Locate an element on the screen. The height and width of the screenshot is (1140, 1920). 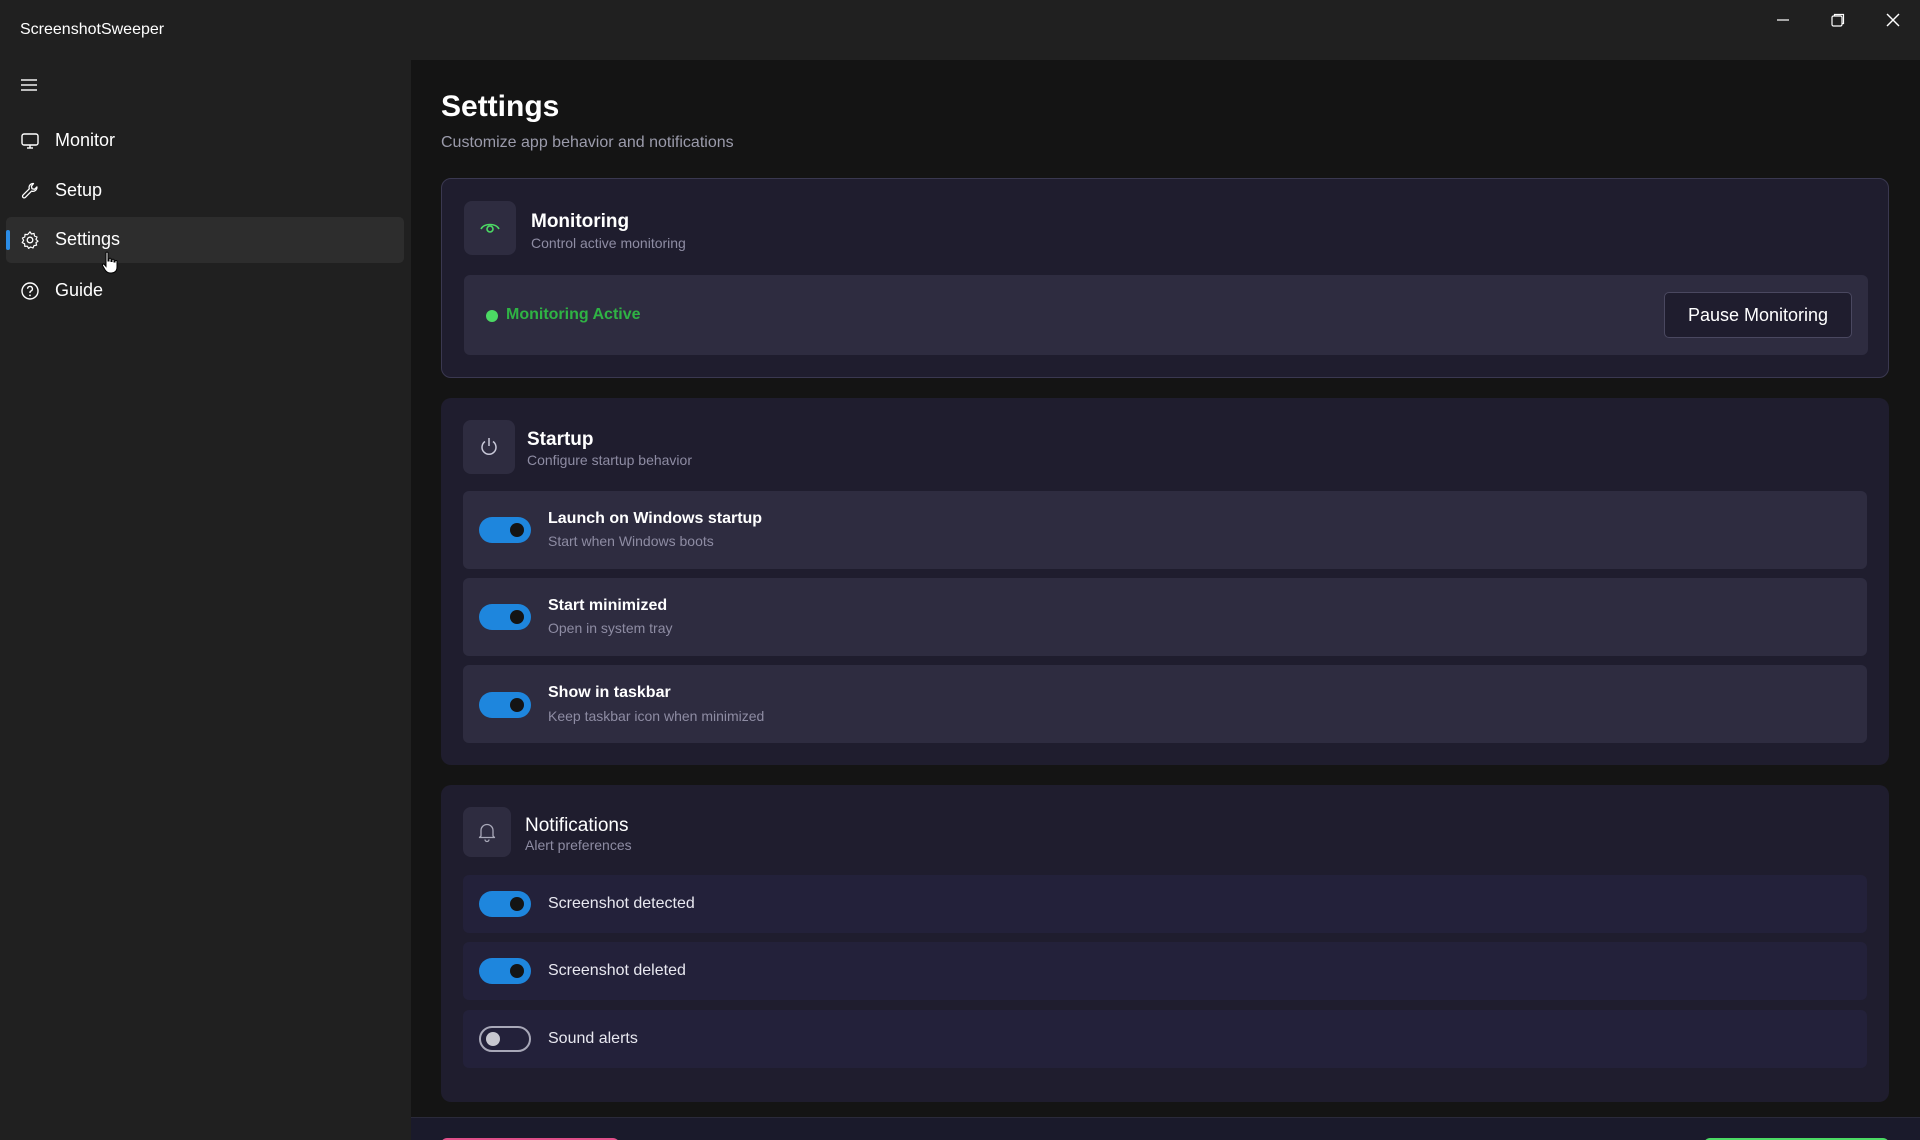
startup-option-minimized: Start minimized Open in system tray is located at coordinates (1165, 617).